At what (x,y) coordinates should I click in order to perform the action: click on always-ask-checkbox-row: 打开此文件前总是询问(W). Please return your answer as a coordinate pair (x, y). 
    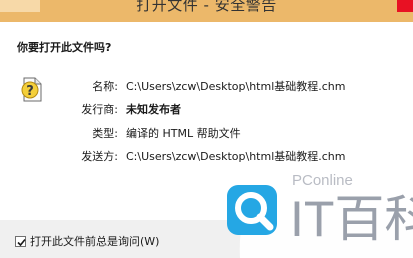
    Looking at the image, I should click on (87, 241).